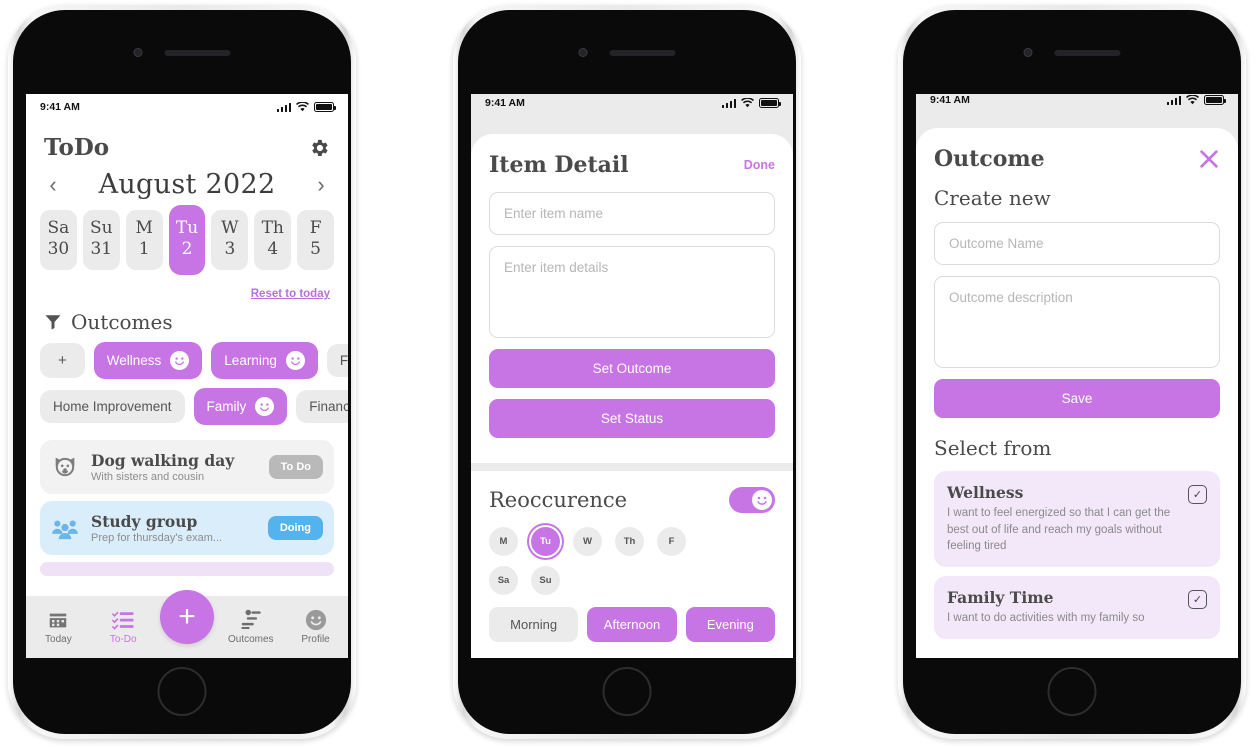 The image size is (1257, 749). Describe the element at coordinates (632, 624) in the screenshot. I see `time-button-afternoon: Afternoon` at that location.